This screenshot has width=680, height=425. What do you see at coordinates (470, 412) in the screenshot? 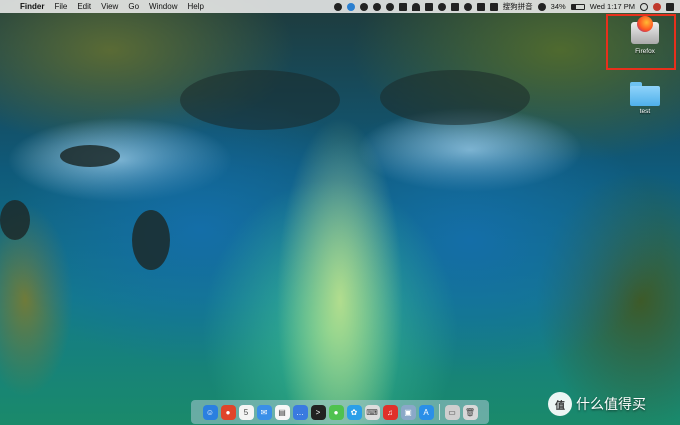
I see `trash-dock-icon: 🗑` at bounding box center [470, 412].